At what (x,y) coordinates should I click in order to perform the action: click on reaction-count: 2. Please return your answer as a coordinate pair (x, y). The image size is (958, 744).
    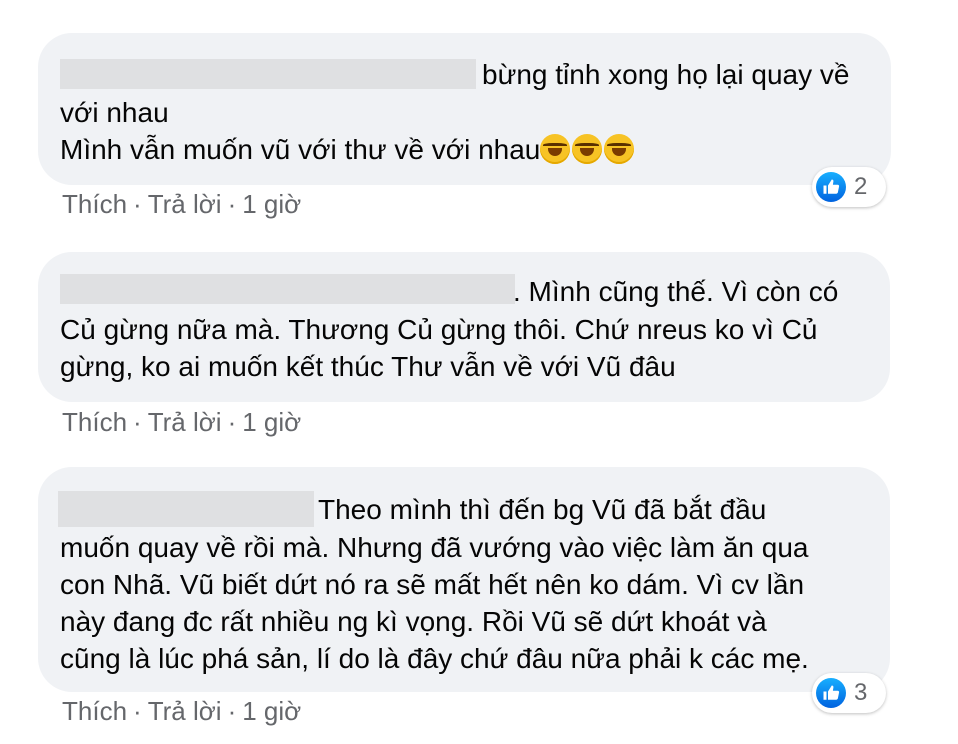
    Looking at the image, I should click on (861, 186).